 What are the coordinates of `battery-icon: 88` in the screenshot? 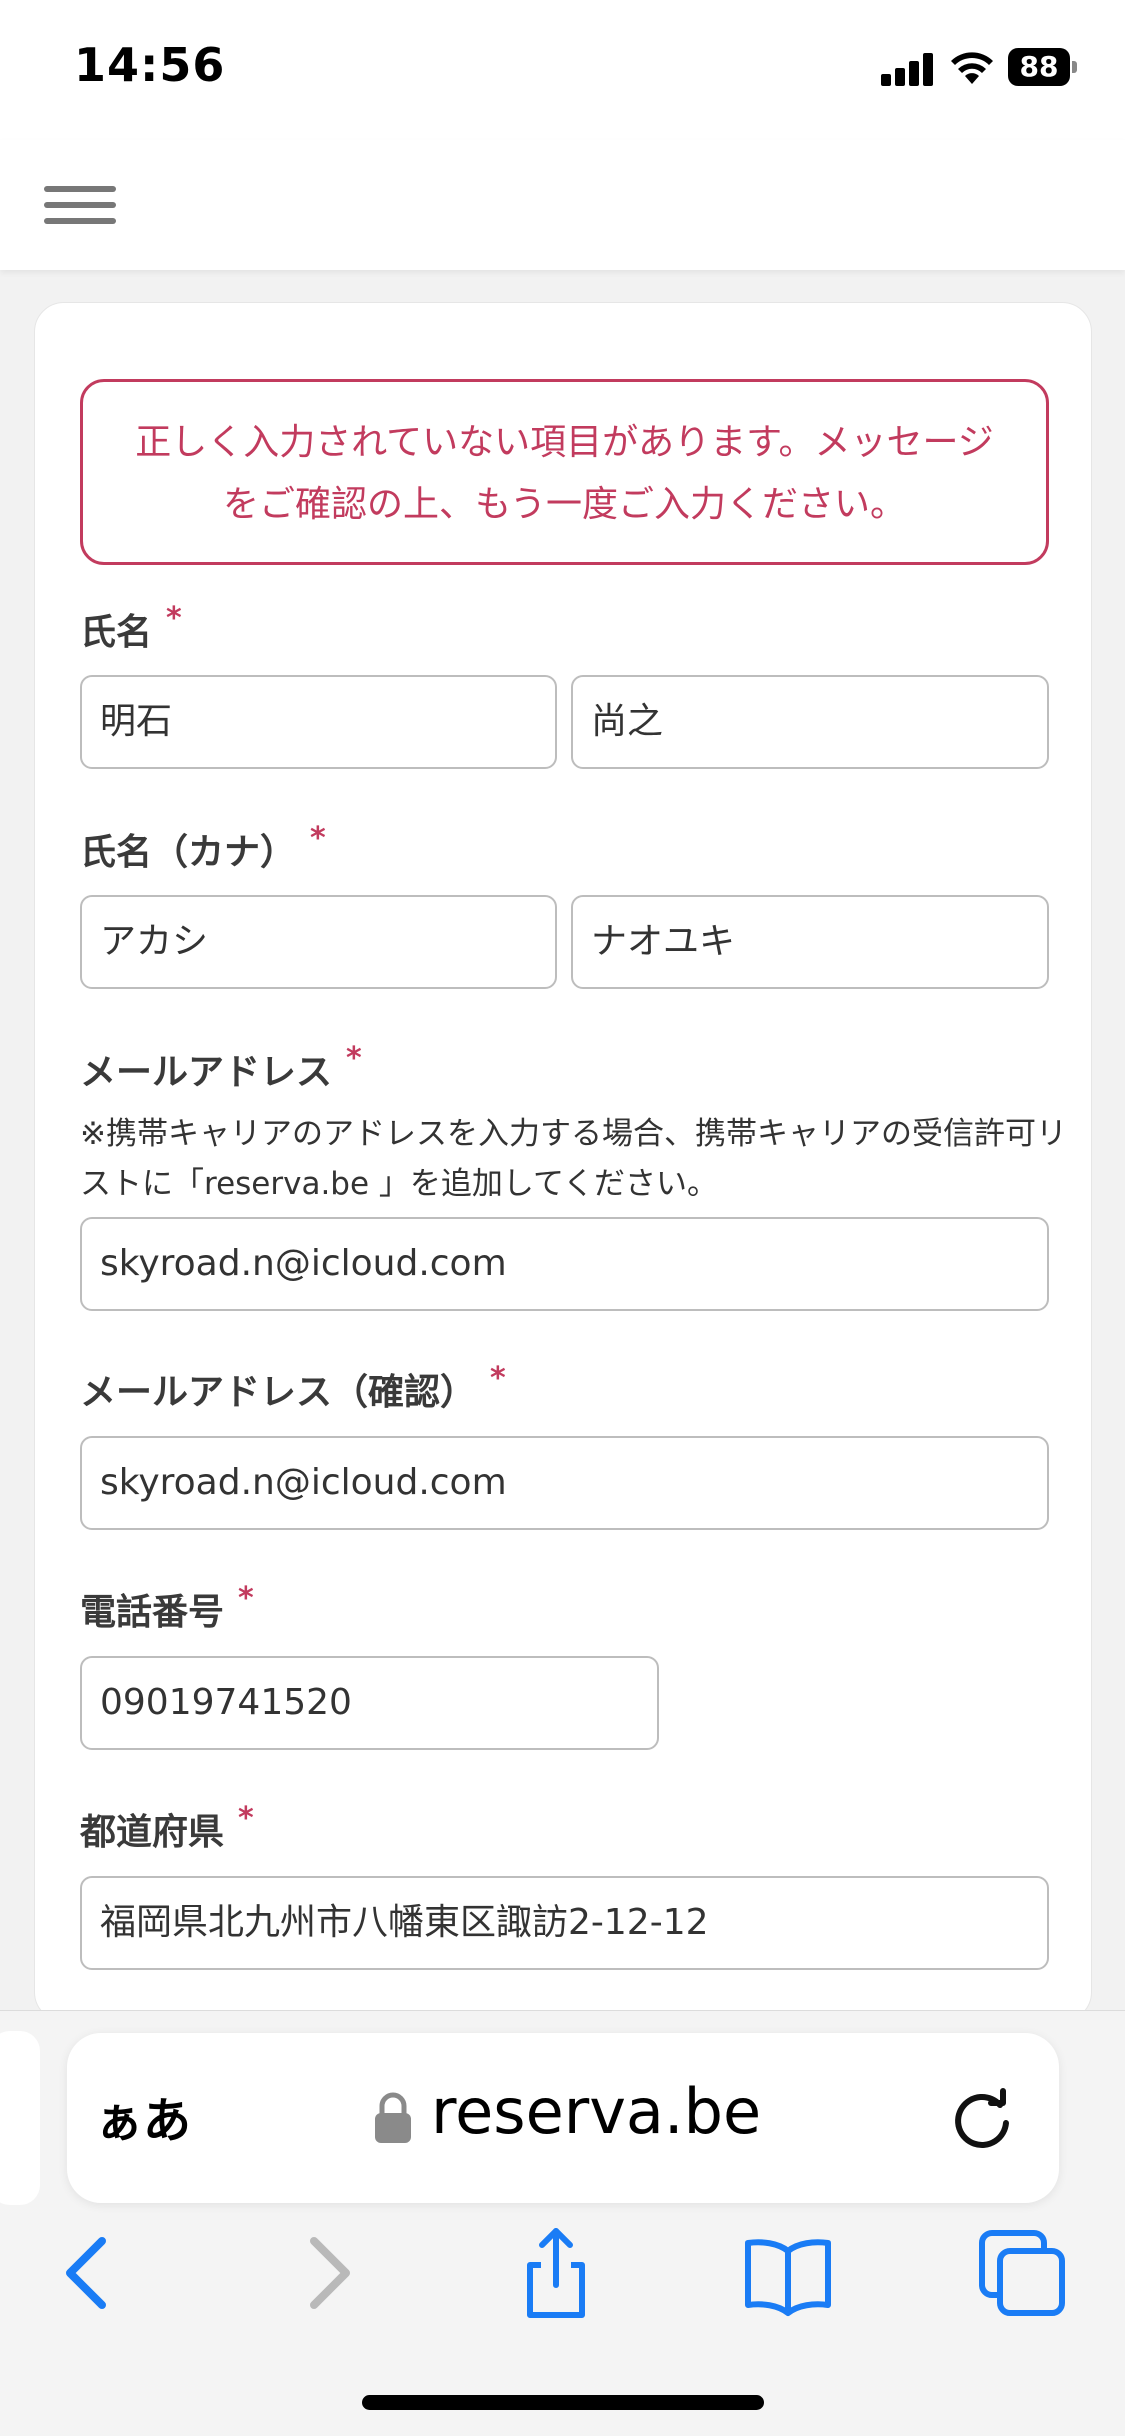 It's located at (1043, 67).